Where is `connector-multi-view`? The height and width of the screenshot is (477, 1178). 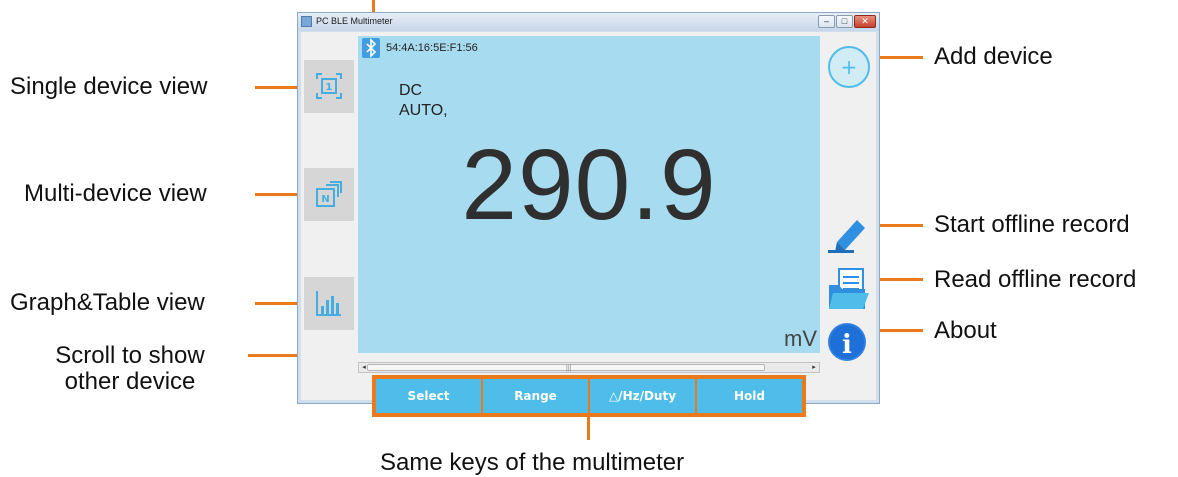 connector-multi-view is located at coordinates (277, 194).